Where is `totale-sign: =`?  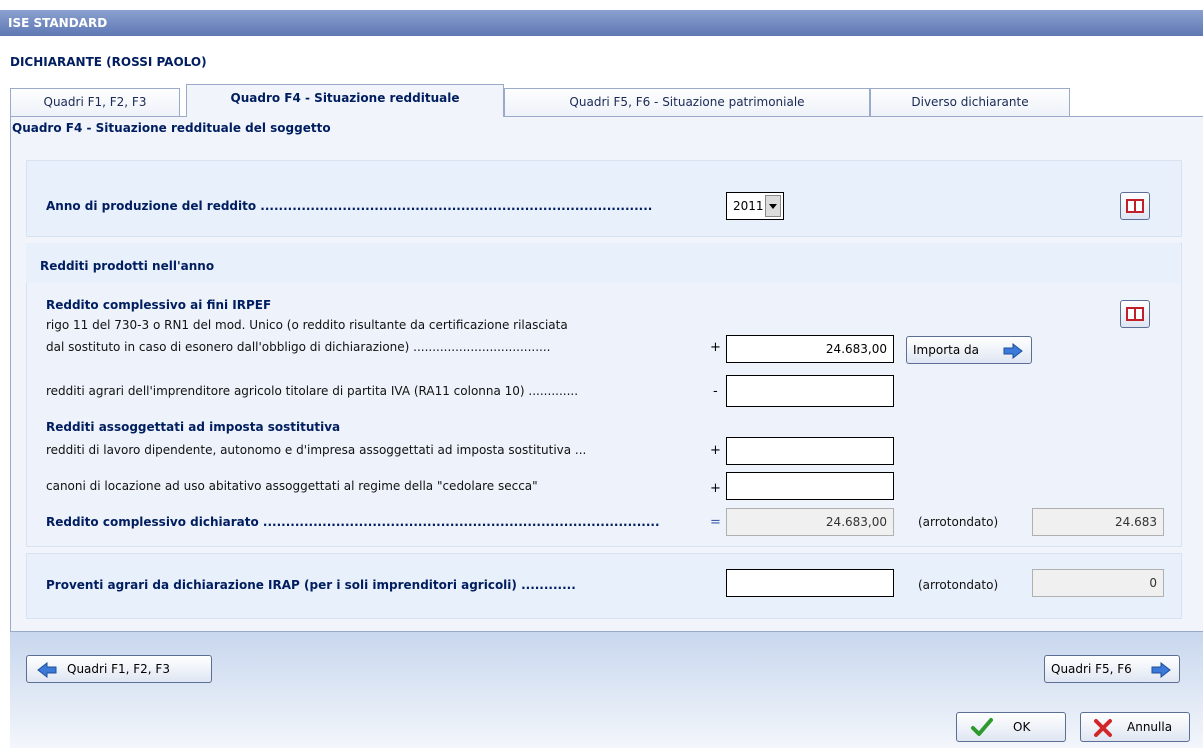 totale-sign: = is located at coordinates (715, 522).